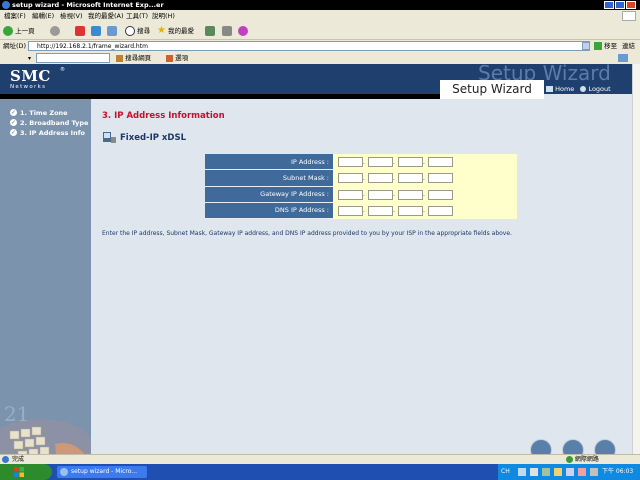 The height and width of the screenshot is (480, 640). What do you see at coordinates (505, 472) in the screenshot?
I see `language-indicator: CH` at bounding box center [505, 472].